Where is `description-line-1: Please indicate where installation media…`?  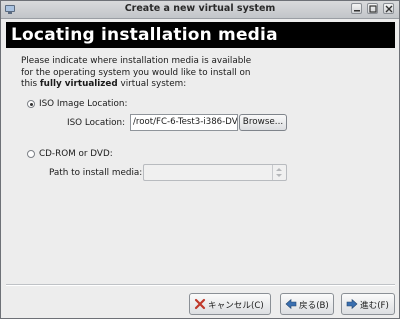 description-line-1: Please indicate where installation media… is located at coordinates (136, 61).